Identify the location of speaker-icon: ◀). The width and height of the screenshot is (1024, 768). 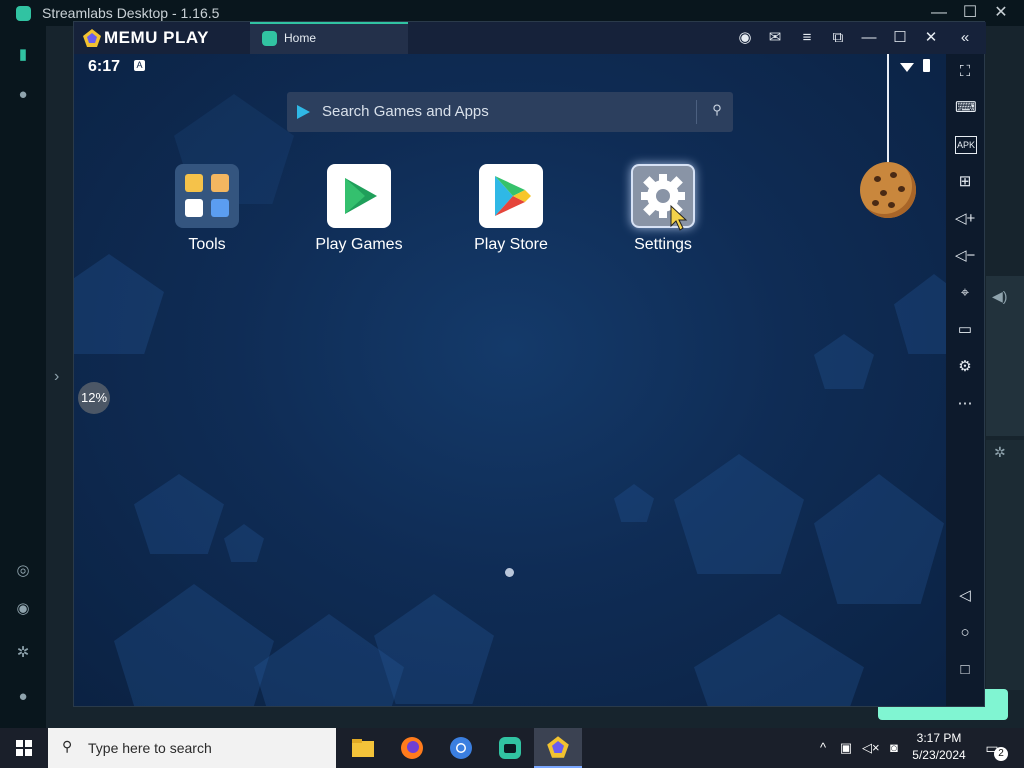
(1000, 296).